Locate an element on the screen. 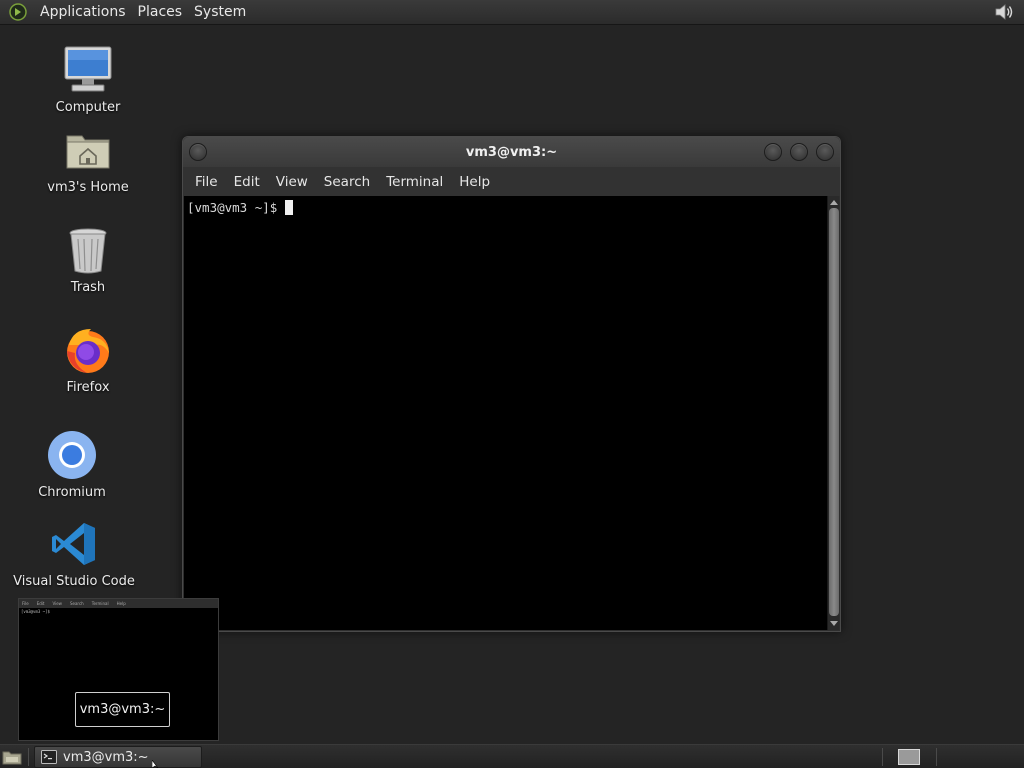 The image size is (1024, 768). desktop-icon-trash: Trash is located at coordinates (88, 259).